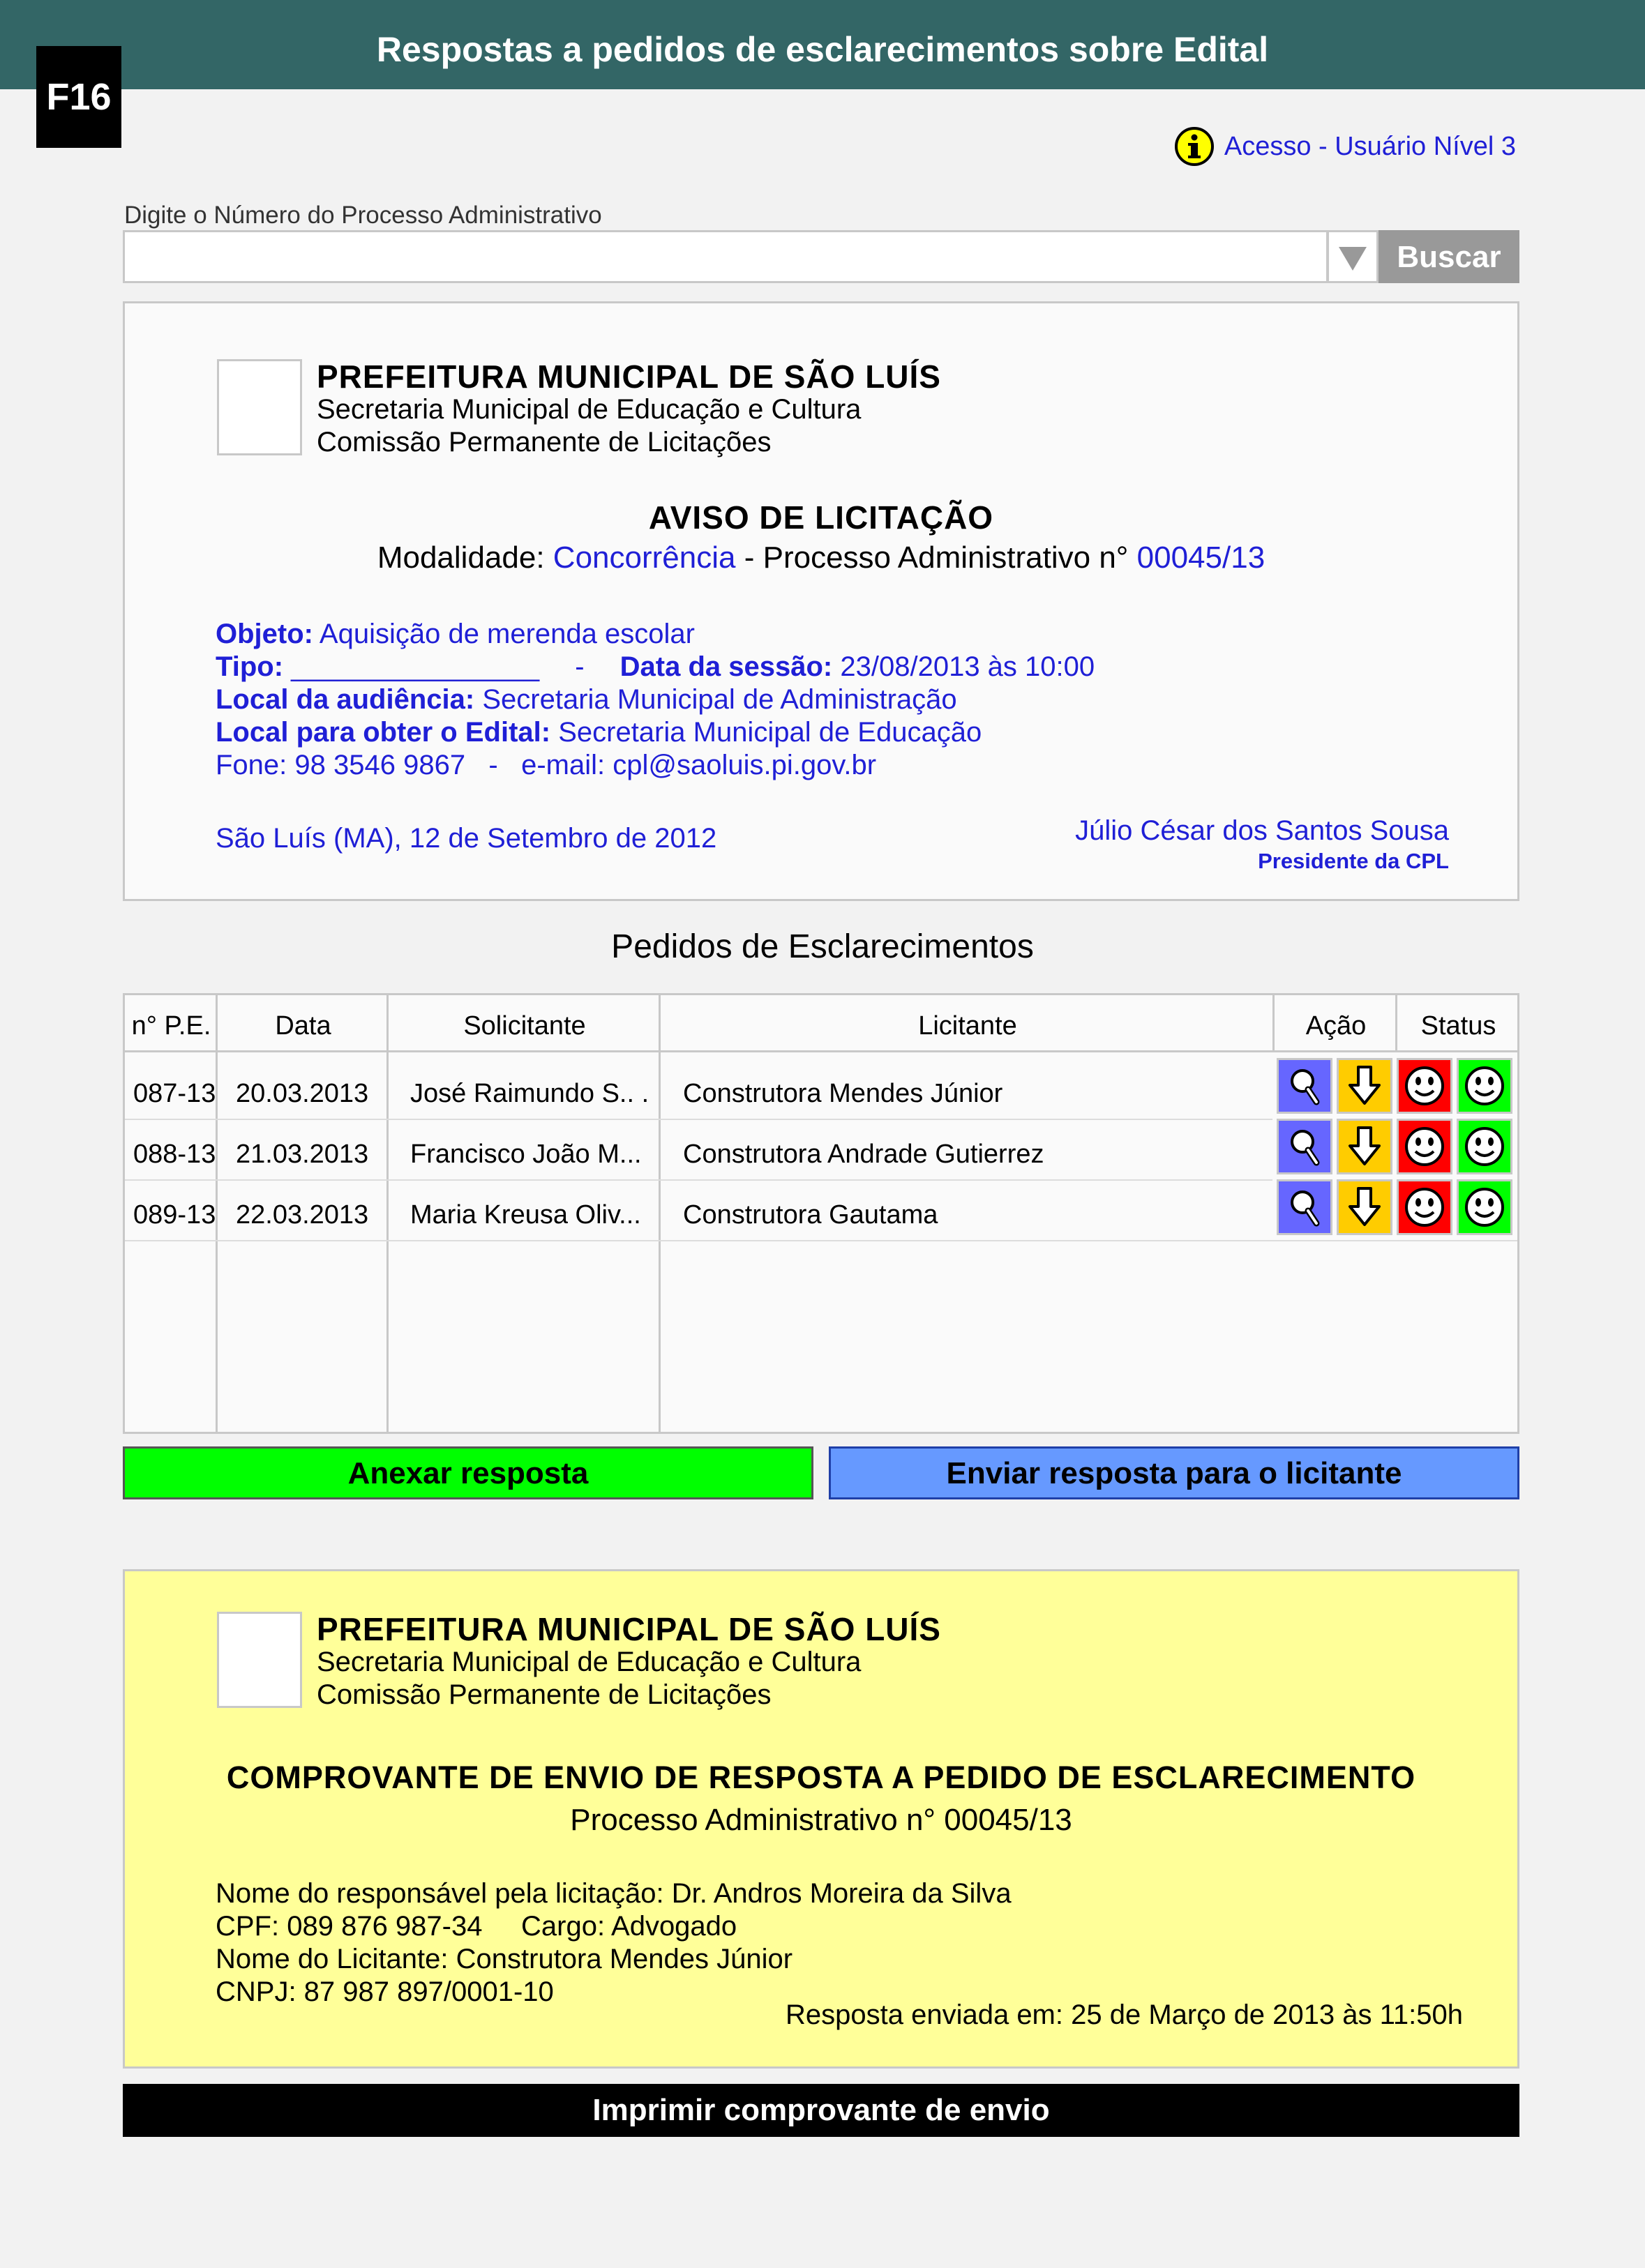 Image resolution: width=1645 pixels, height=2268 pixels. What do you see at coordinates (477, 1926) in the screenshot?
I see `receipt-cpf-cargo: CPF: 089 876 987-34 Cargo: Advogado` at bounding box center [477, 1926].